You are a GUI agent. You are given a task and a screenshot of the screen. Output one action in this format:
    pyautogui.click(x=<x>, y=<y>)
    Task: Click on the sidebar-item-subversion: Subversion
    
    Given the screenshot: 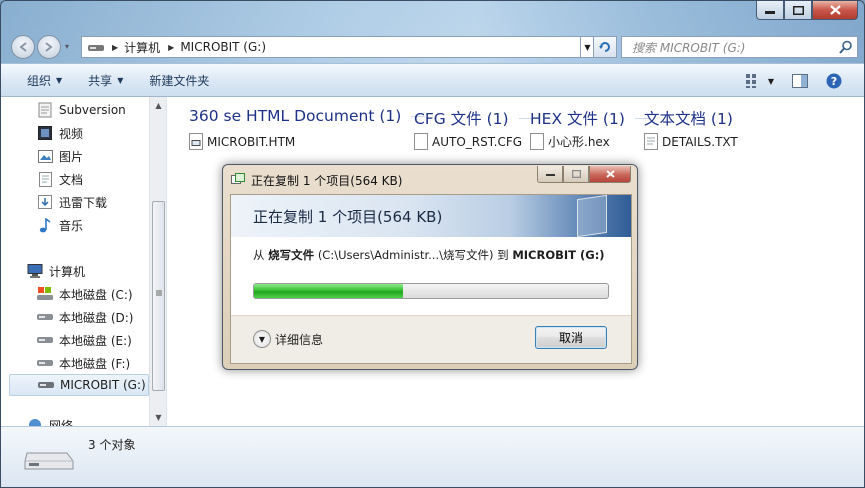 What is the action you would take?
    pyautogui.click(x=81, y=110)
    